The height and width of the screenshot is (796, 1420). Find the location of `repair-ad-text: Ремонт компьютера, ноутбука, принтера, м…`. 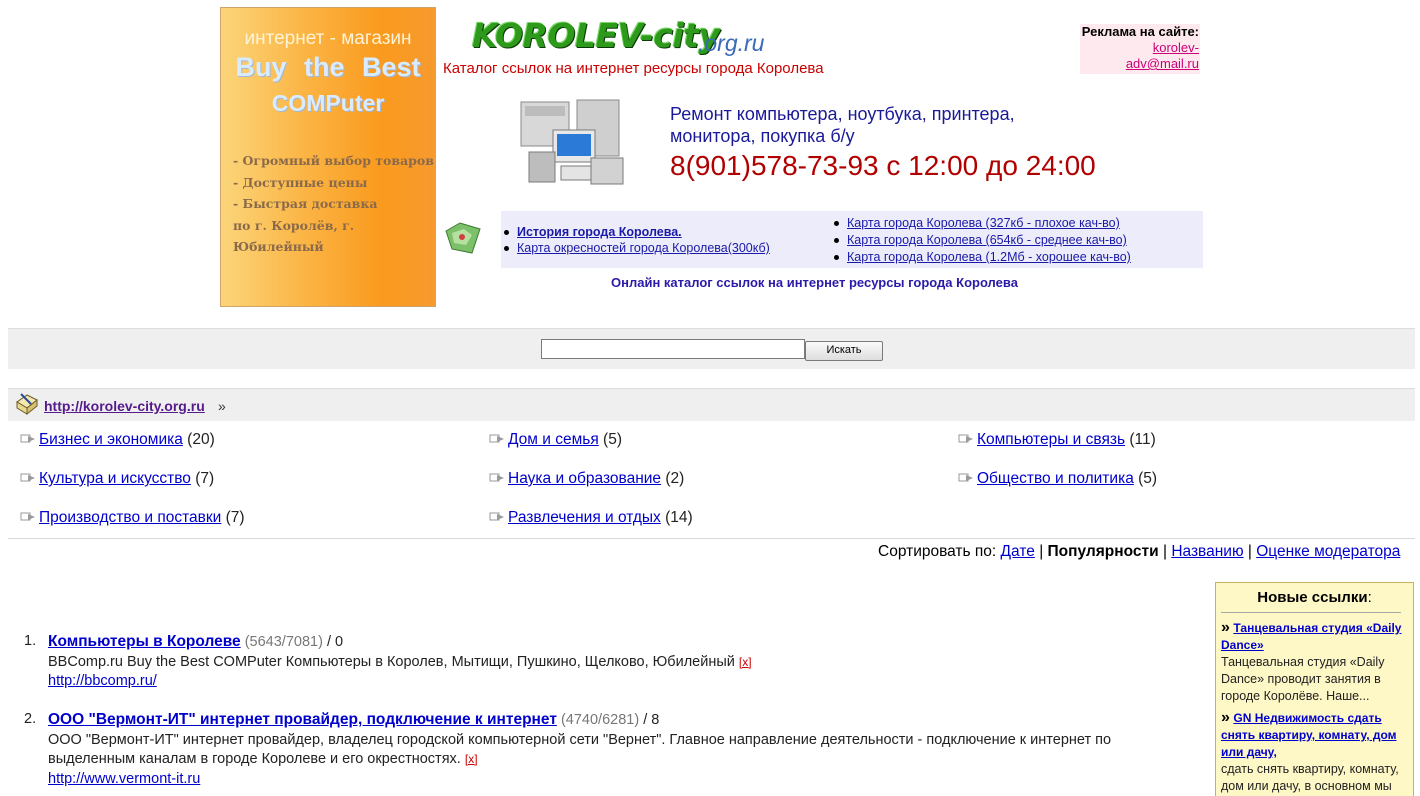

repair-ad-text: Ремонт компьютера, ноутбука, принтера, м… is located at coordinates (842, 125).